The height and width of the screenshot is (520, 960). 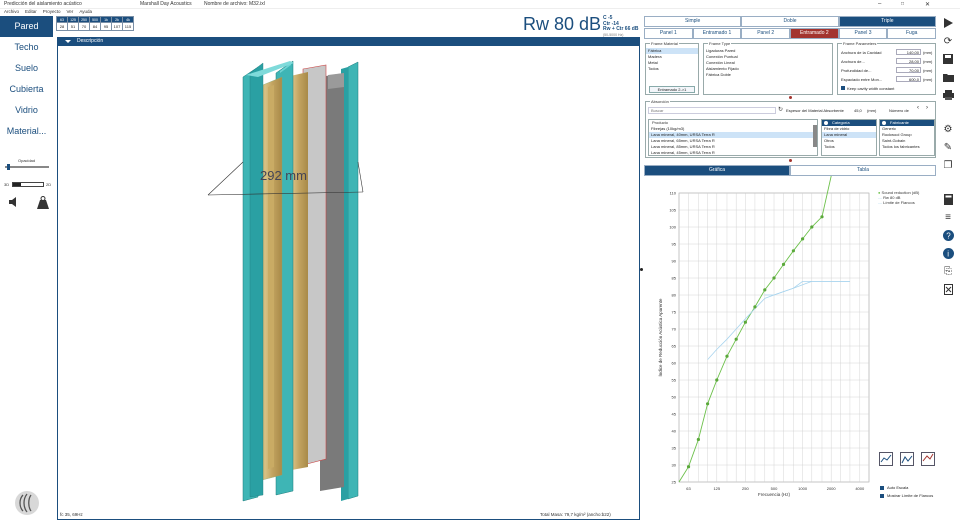 I want to click on x-tick-label: 4000, so click(x=860, y=488).